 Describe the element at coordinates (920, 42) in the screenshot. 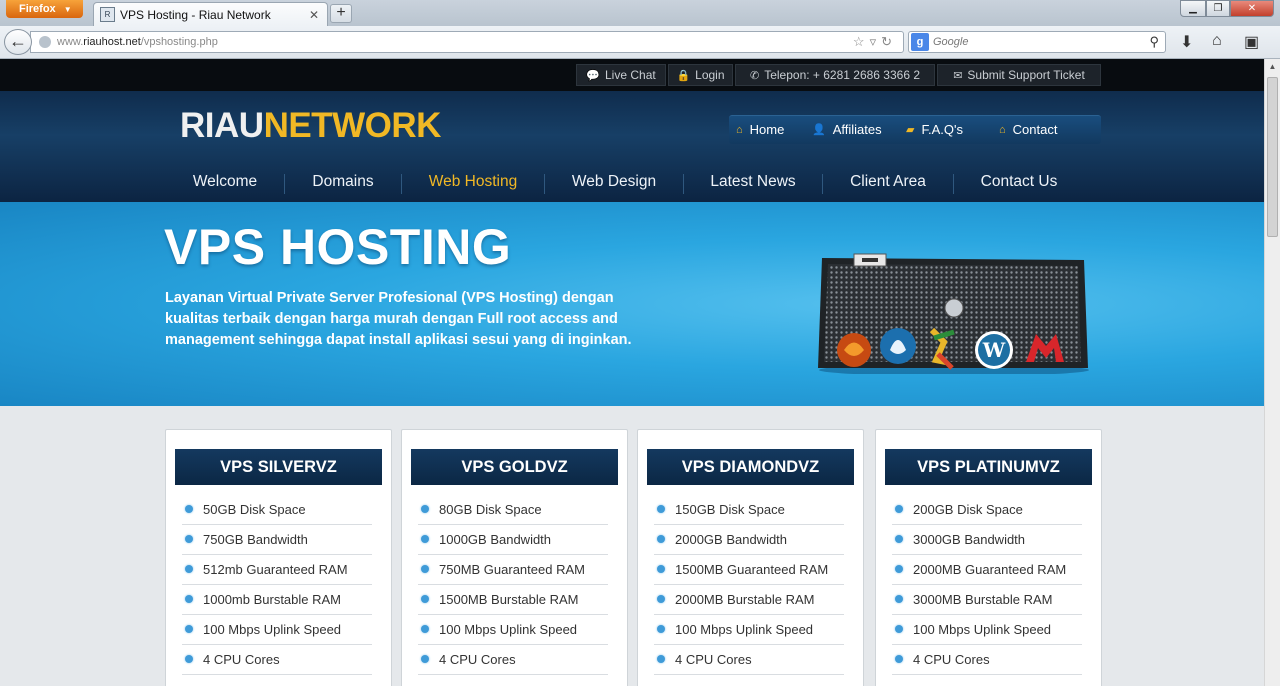

I see `search-engine-icon: g` at that location.